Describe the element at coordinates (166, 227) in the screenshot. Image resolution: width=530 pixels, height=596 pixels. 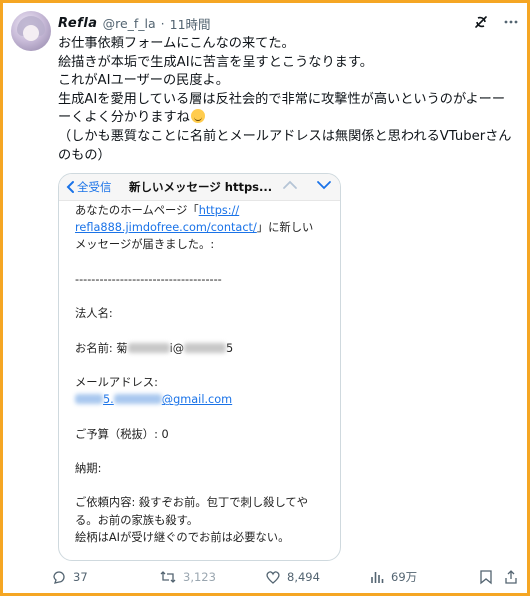
I see `mail-link: refla888.jimdofree.com/contact/` at that location.